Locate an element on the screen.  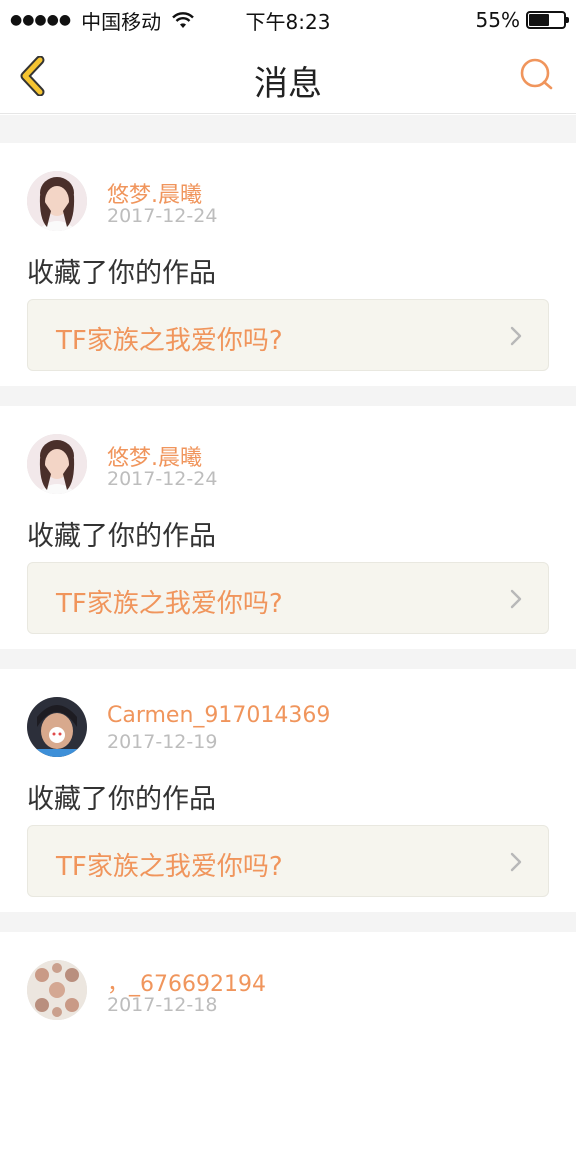
search-icon is located at coordinates (536, 74).